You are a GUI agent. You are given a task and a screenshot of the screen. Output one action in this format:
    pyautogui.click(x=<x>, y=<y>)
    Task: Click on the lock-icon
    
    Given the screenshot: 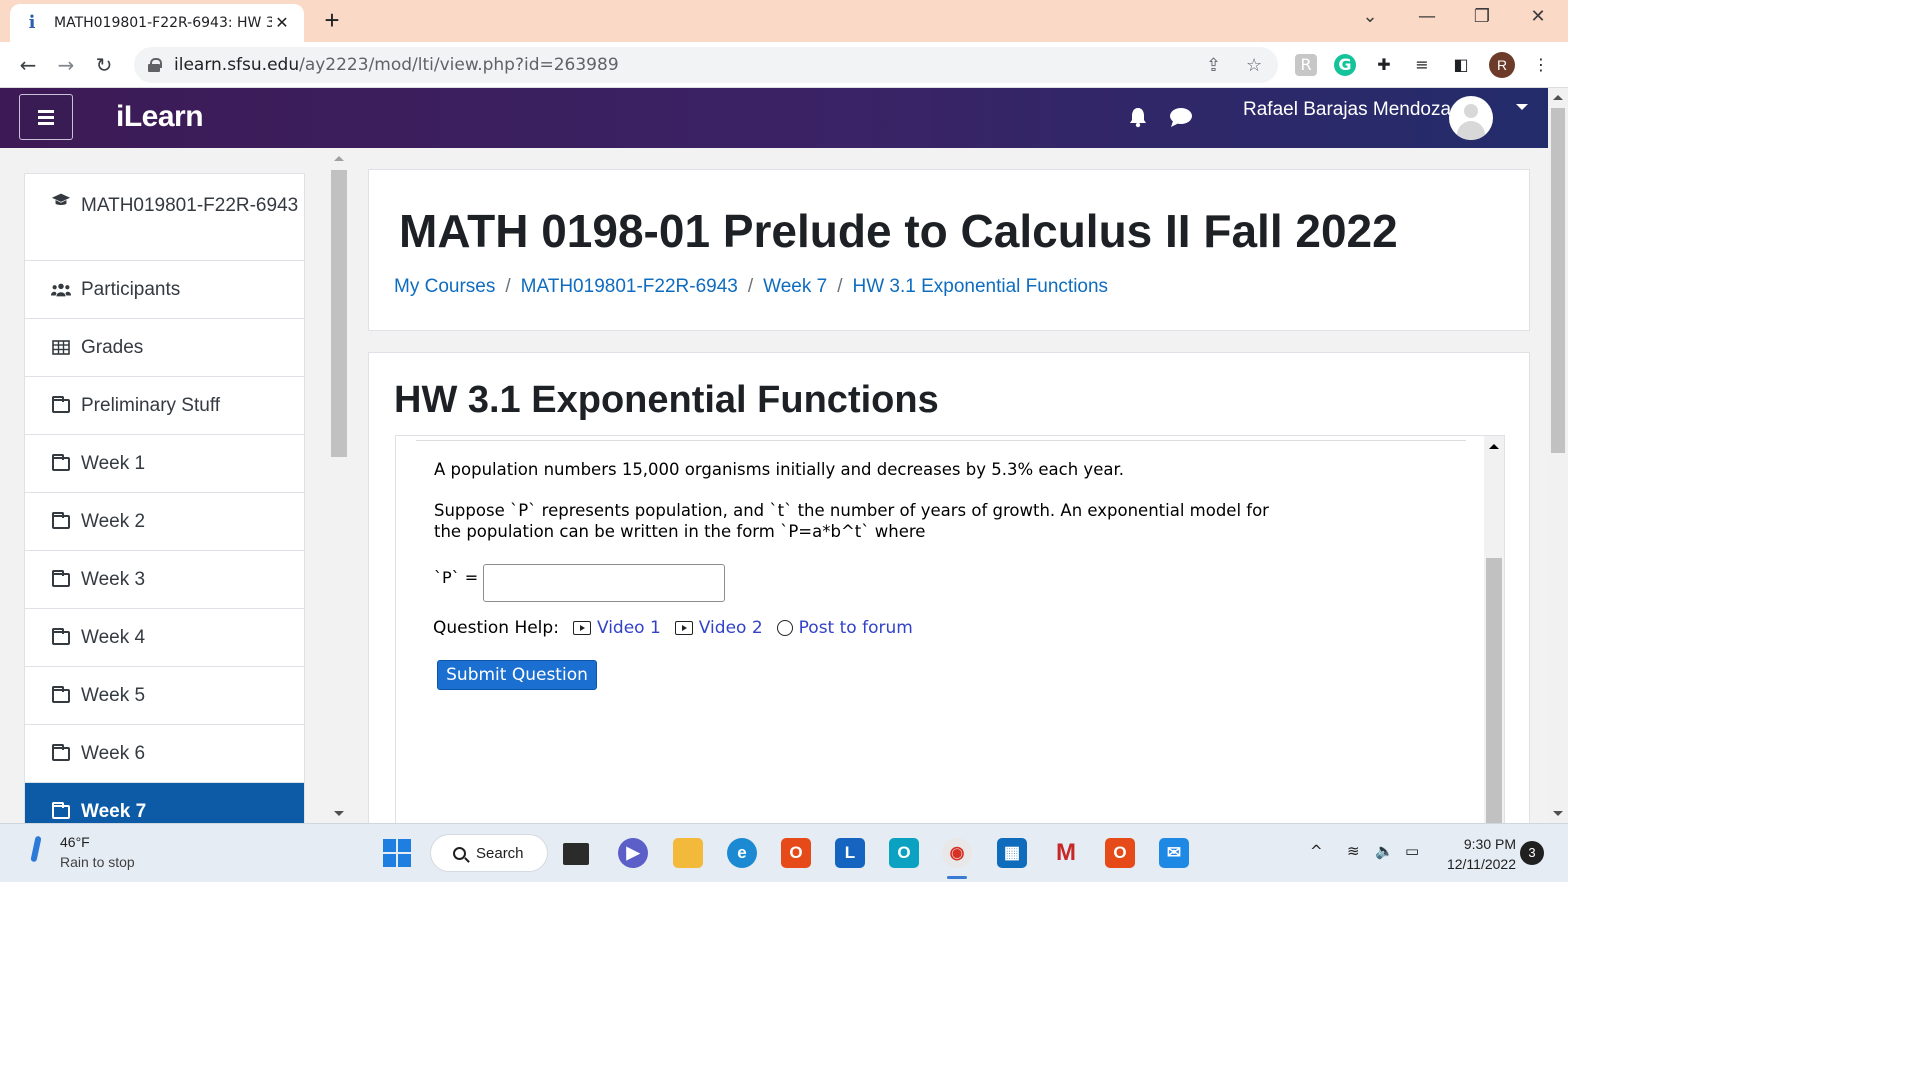 What is the action you would take?
    pyautogui.click(x=155, y=65)
    